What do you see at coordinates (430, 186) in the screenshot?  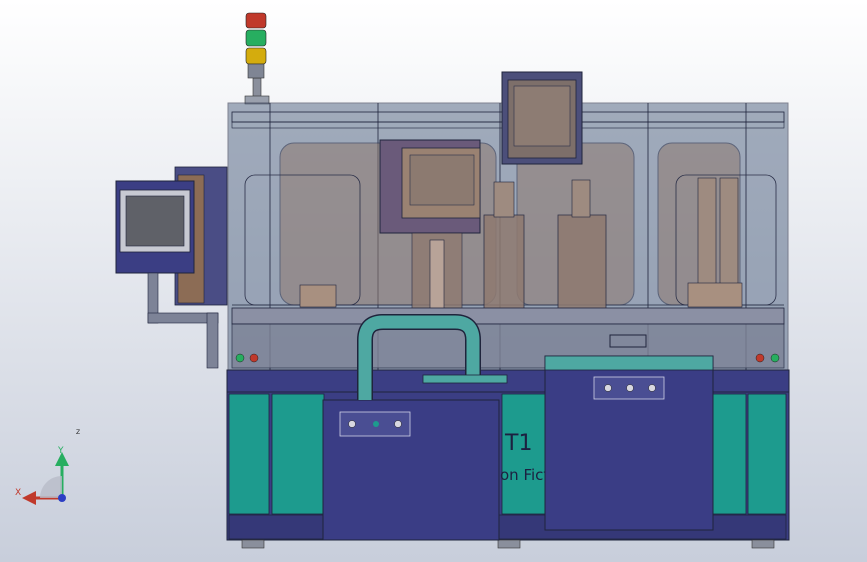 I see `center-monitor` at bounding box center [430, 186].